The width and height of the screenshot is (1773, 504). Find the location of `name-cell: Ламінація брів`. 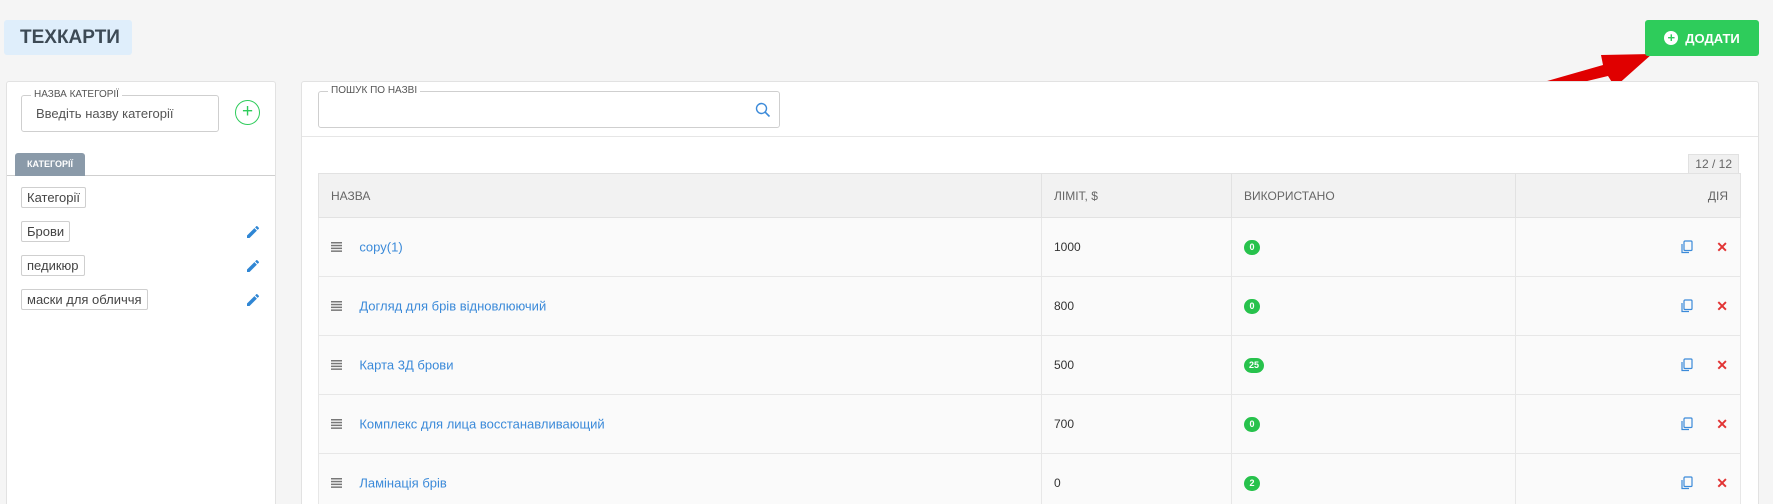

name-cell: Ламінація брів is located at coordinates (680, 478).